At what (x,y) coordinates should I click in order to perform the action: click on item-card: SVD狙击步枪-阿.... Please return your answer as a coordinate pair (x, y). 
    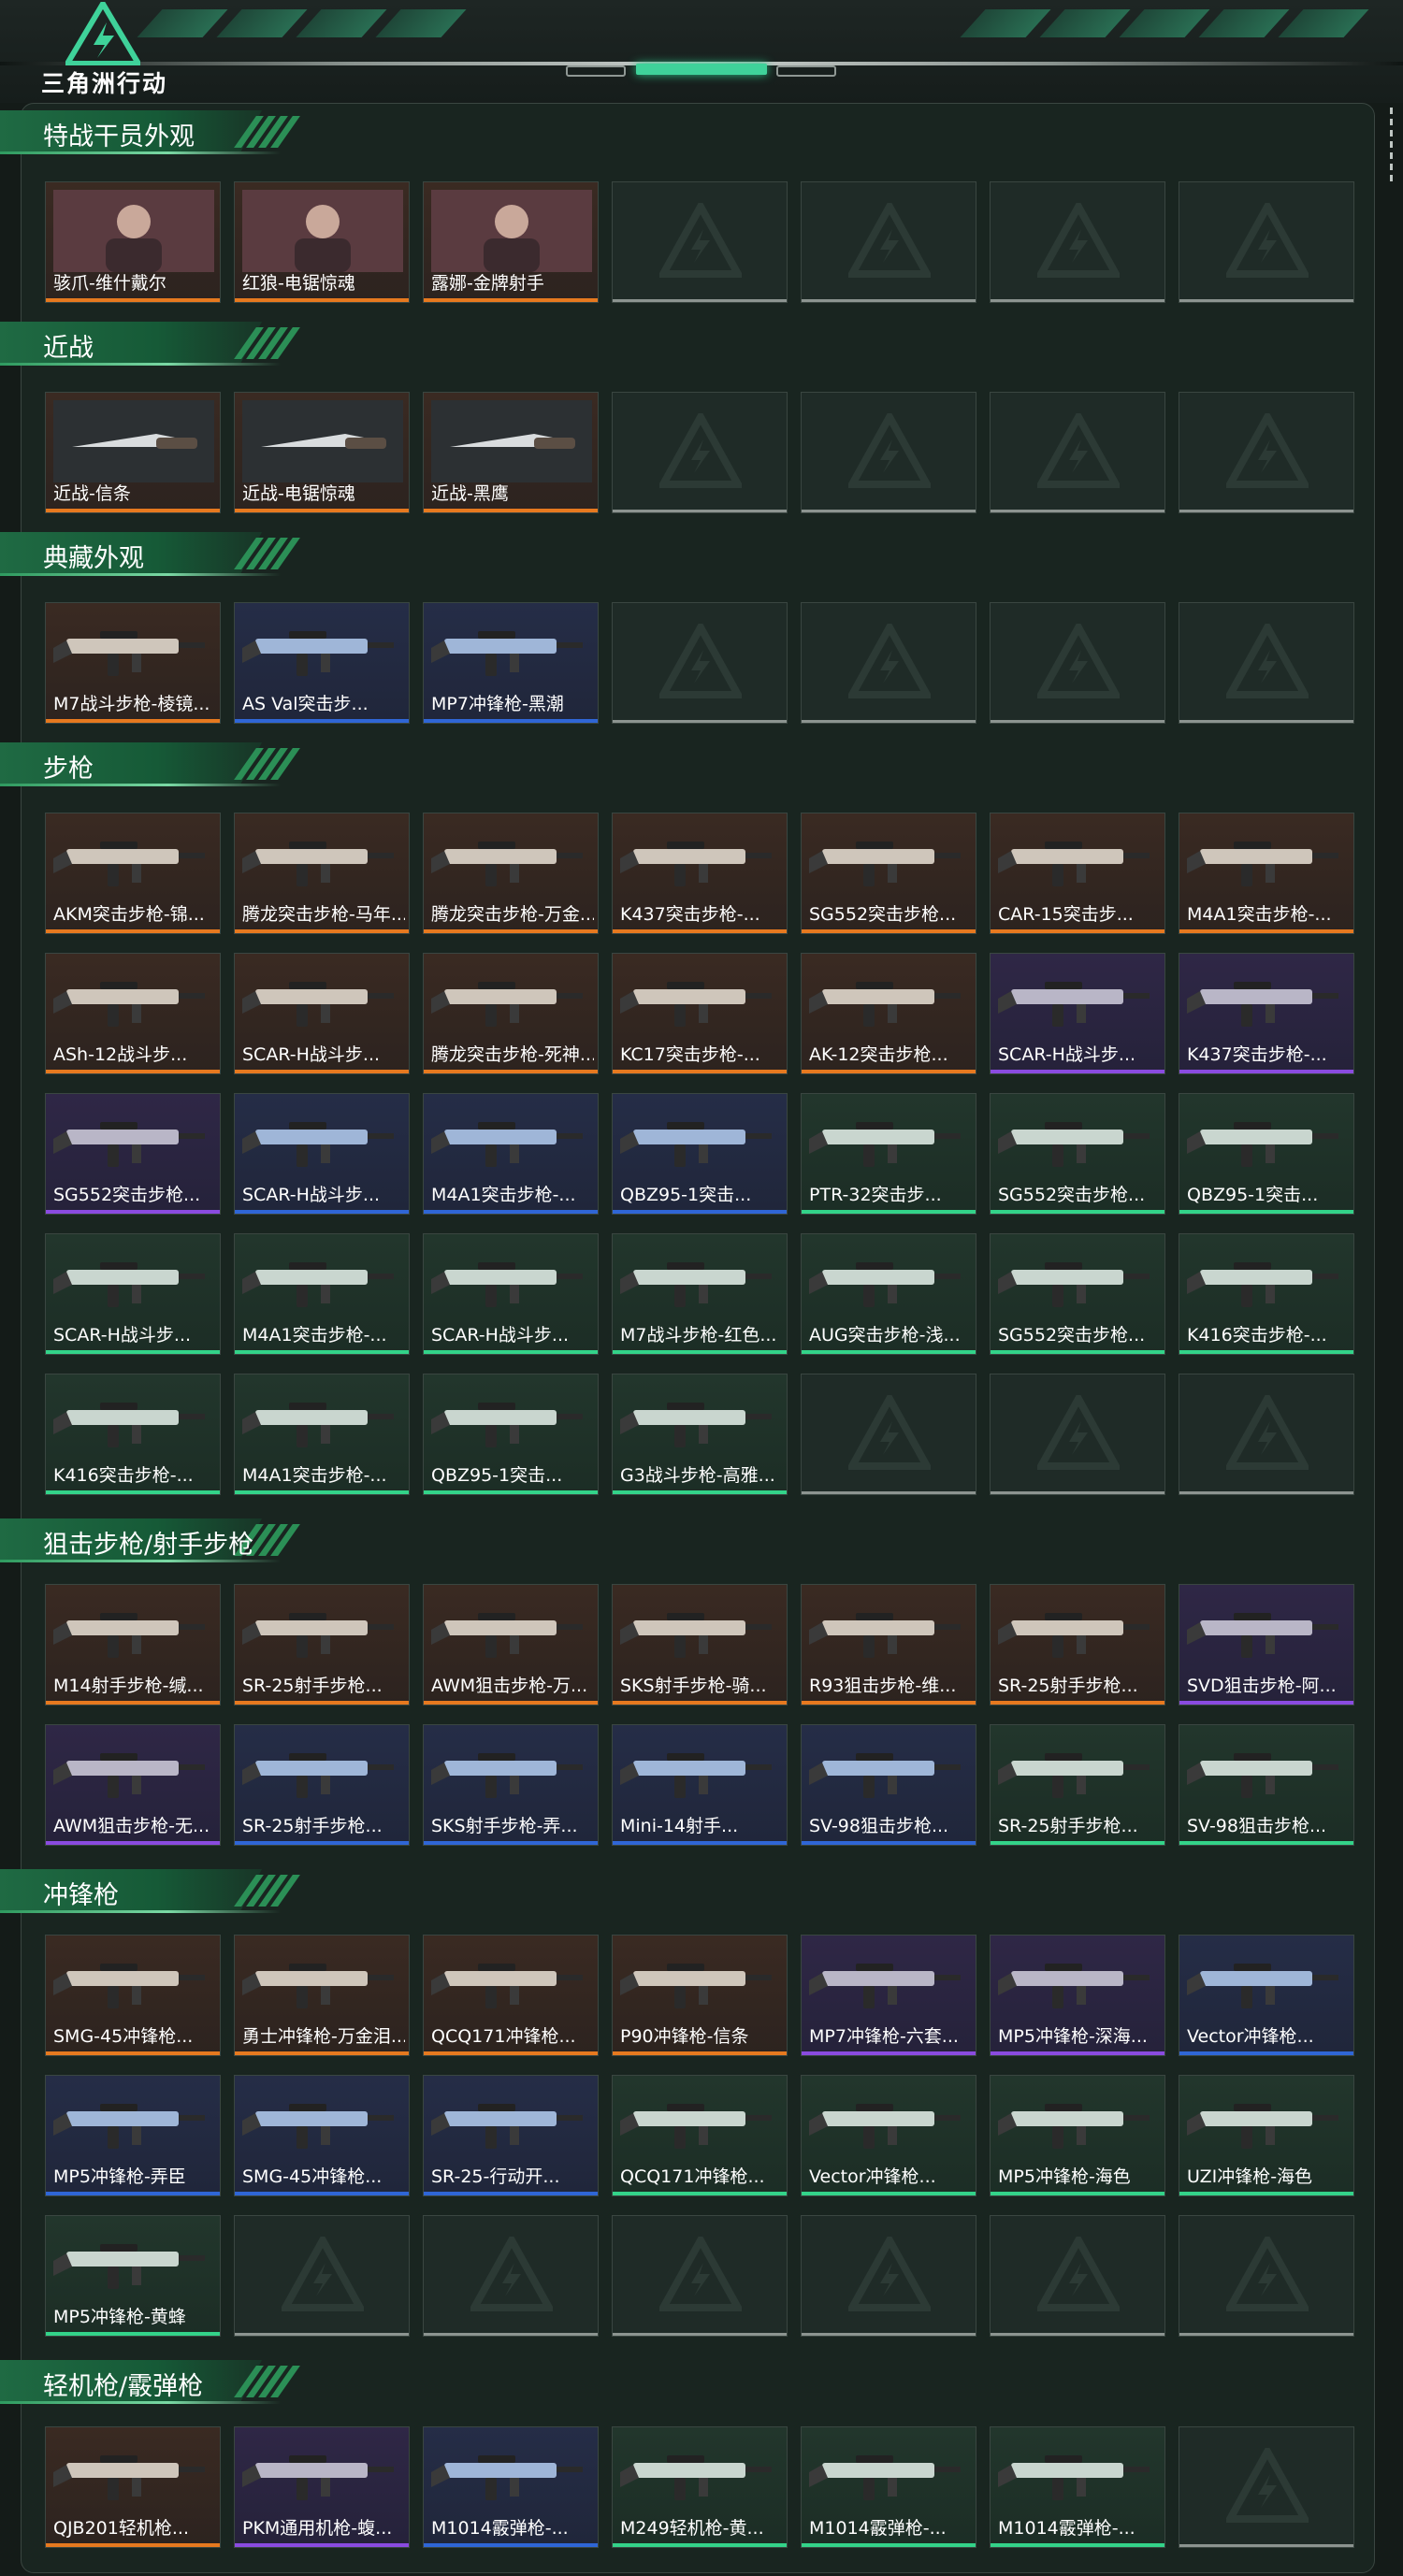
    Looking at the image, I should click on (1266, 1645).